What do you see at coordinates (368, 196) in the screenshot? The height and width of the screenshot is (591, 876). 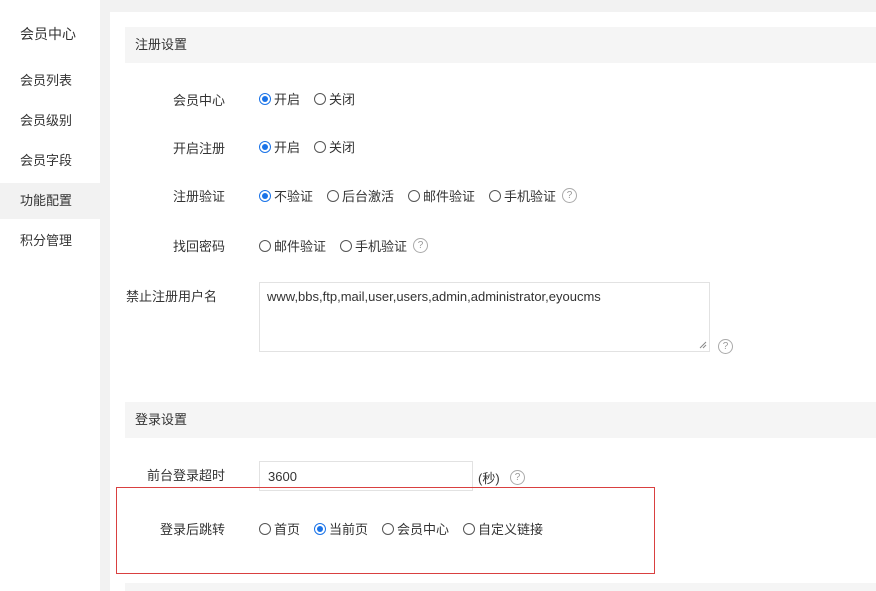 I see `radio-label: 后台激活` at bounding box center [368, 196].